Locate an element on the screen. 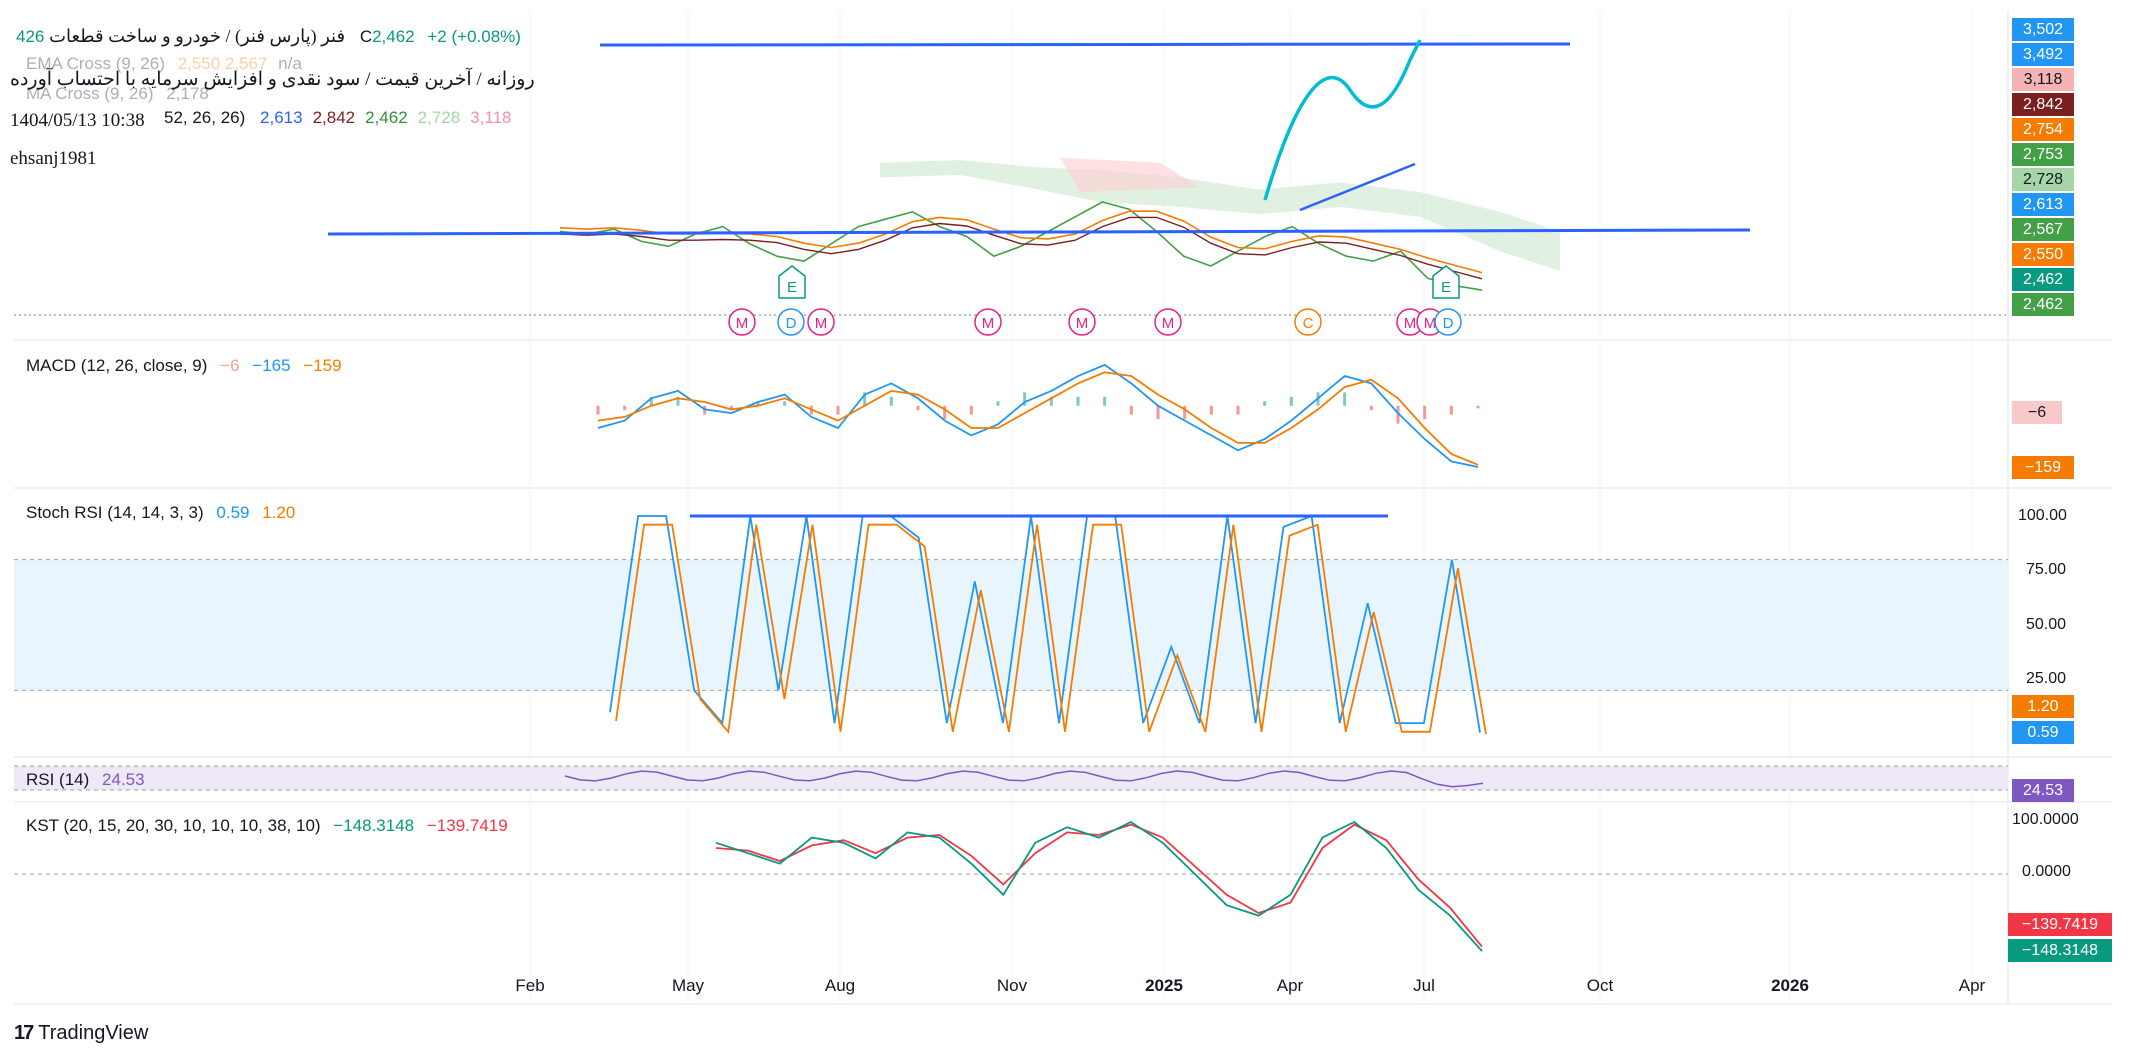 This screenshot has height=1058, width=2130. x-tick-label: May is located at coordinates (688, 985).